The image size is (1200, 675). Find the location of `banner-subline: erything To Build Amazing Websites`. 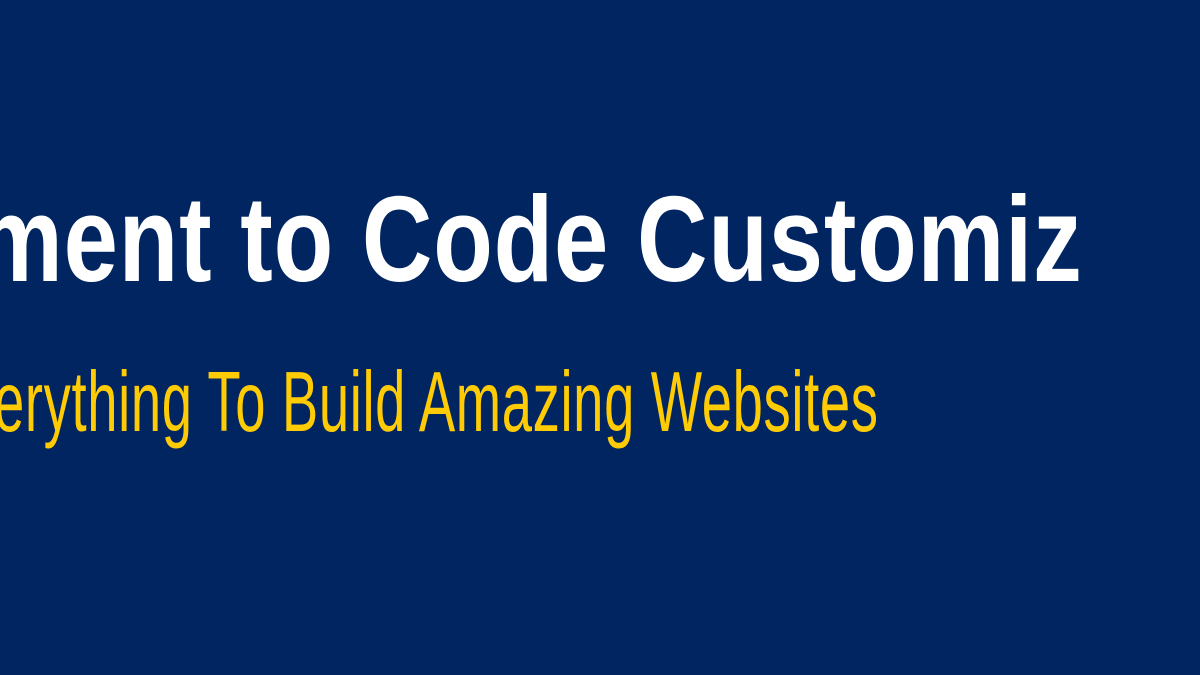

banner-subline: erything To Build Amazing Websites is located at coordinates (439, 402).